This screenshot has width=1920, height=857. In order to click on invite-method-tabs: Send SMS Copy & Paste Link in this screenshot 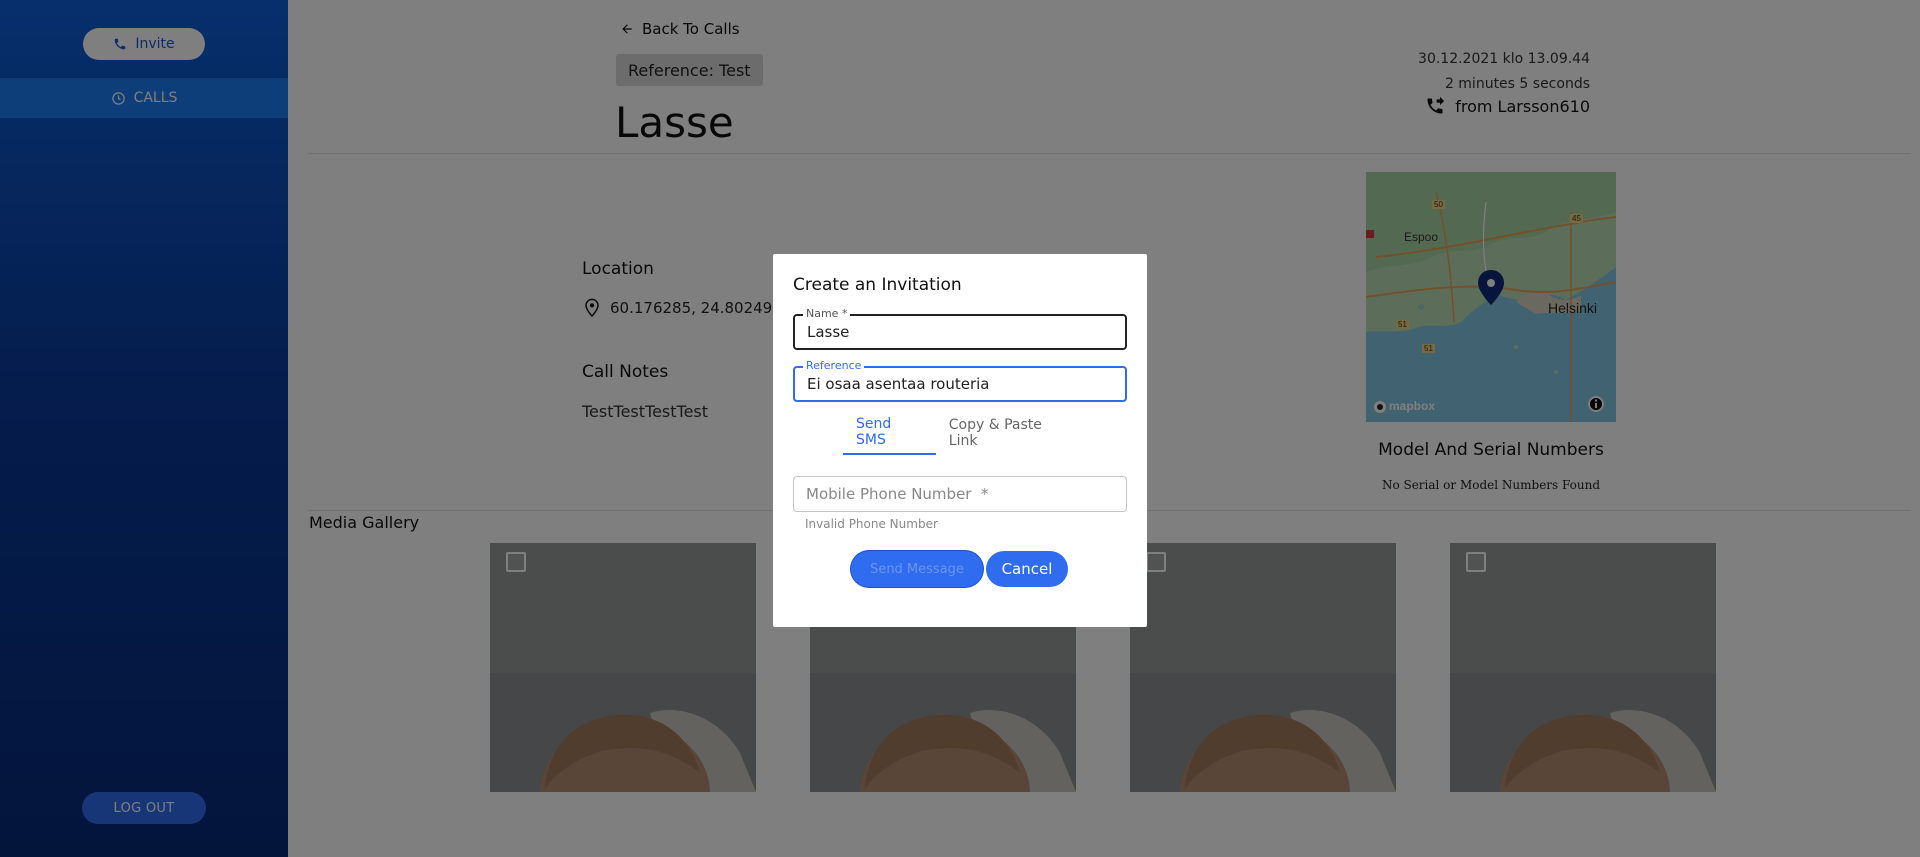, I will do `click(963, 433)`.